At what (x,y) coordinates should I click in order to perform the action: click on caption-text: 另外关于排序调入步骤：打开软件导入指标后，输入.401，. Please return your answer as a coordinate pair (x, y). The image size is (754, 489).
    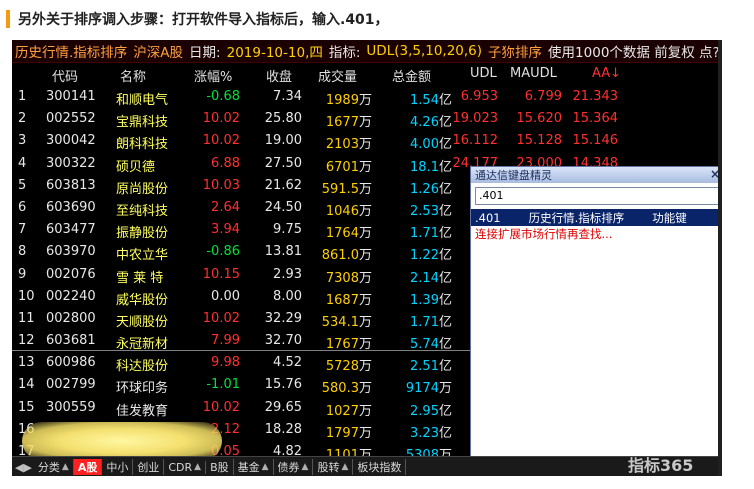
    Looking at the image, I should click on (203, 20).